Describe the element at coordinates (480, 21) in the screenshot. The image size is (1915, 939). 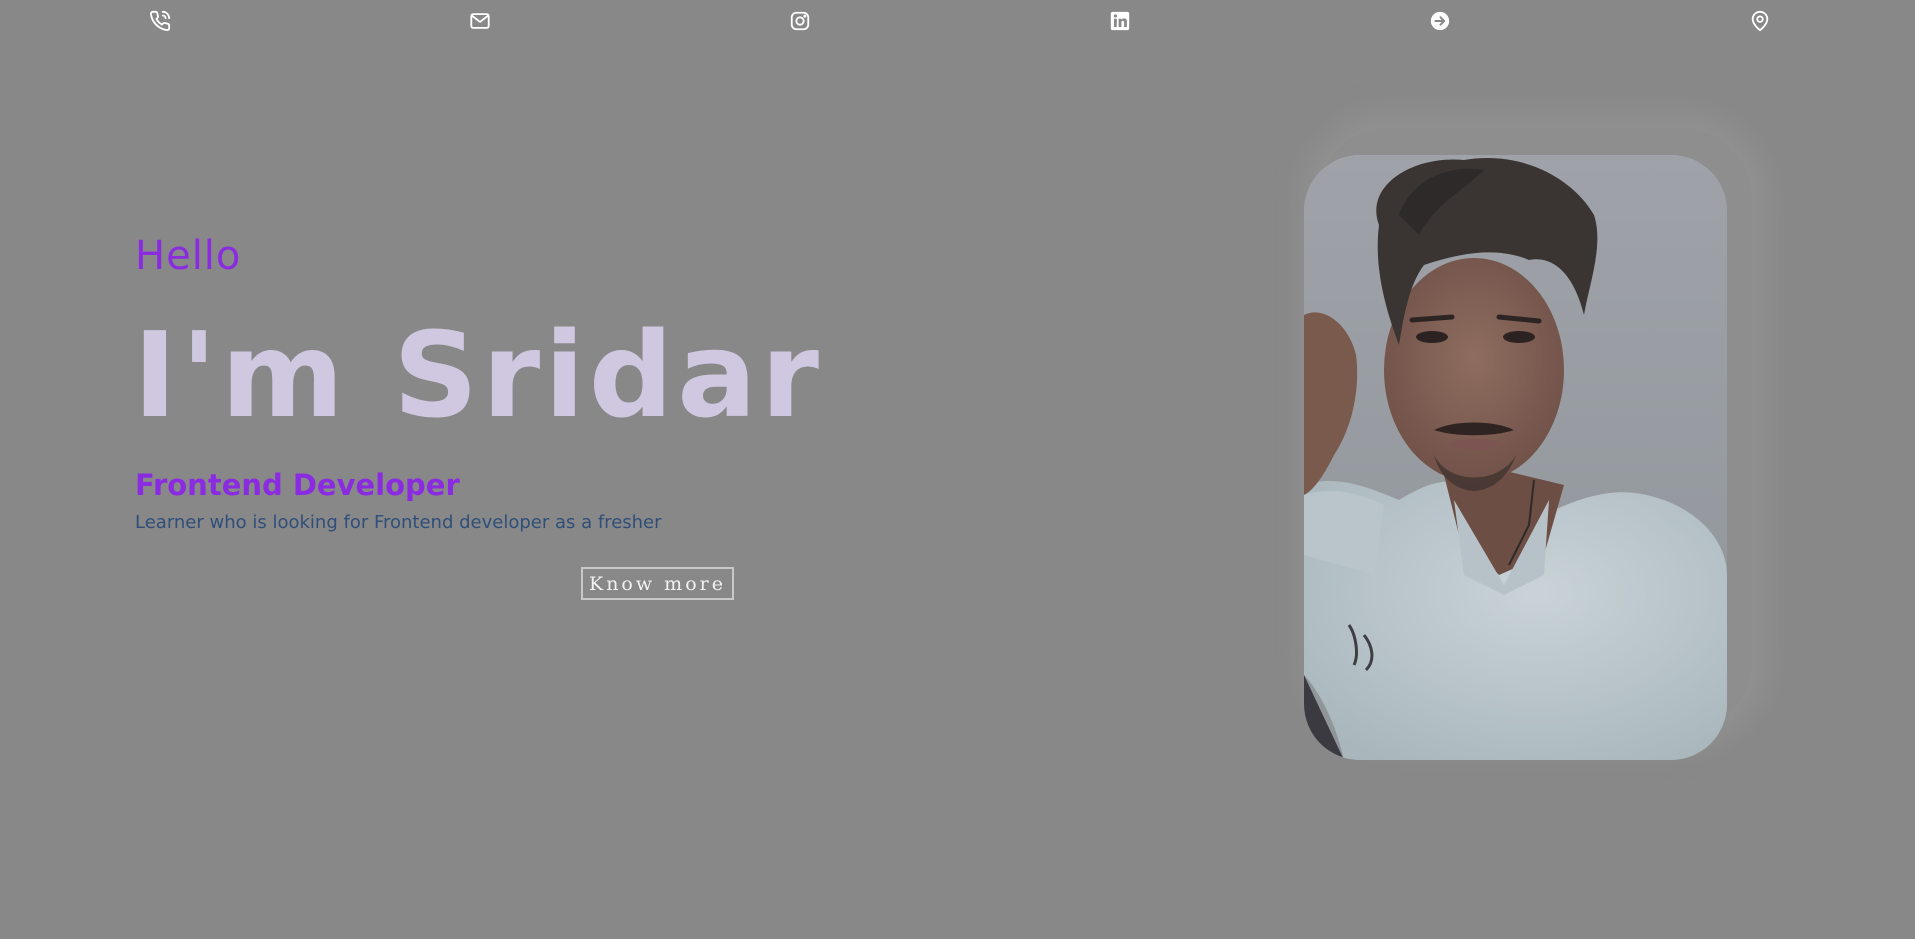
I see `mail-icon` at that location.